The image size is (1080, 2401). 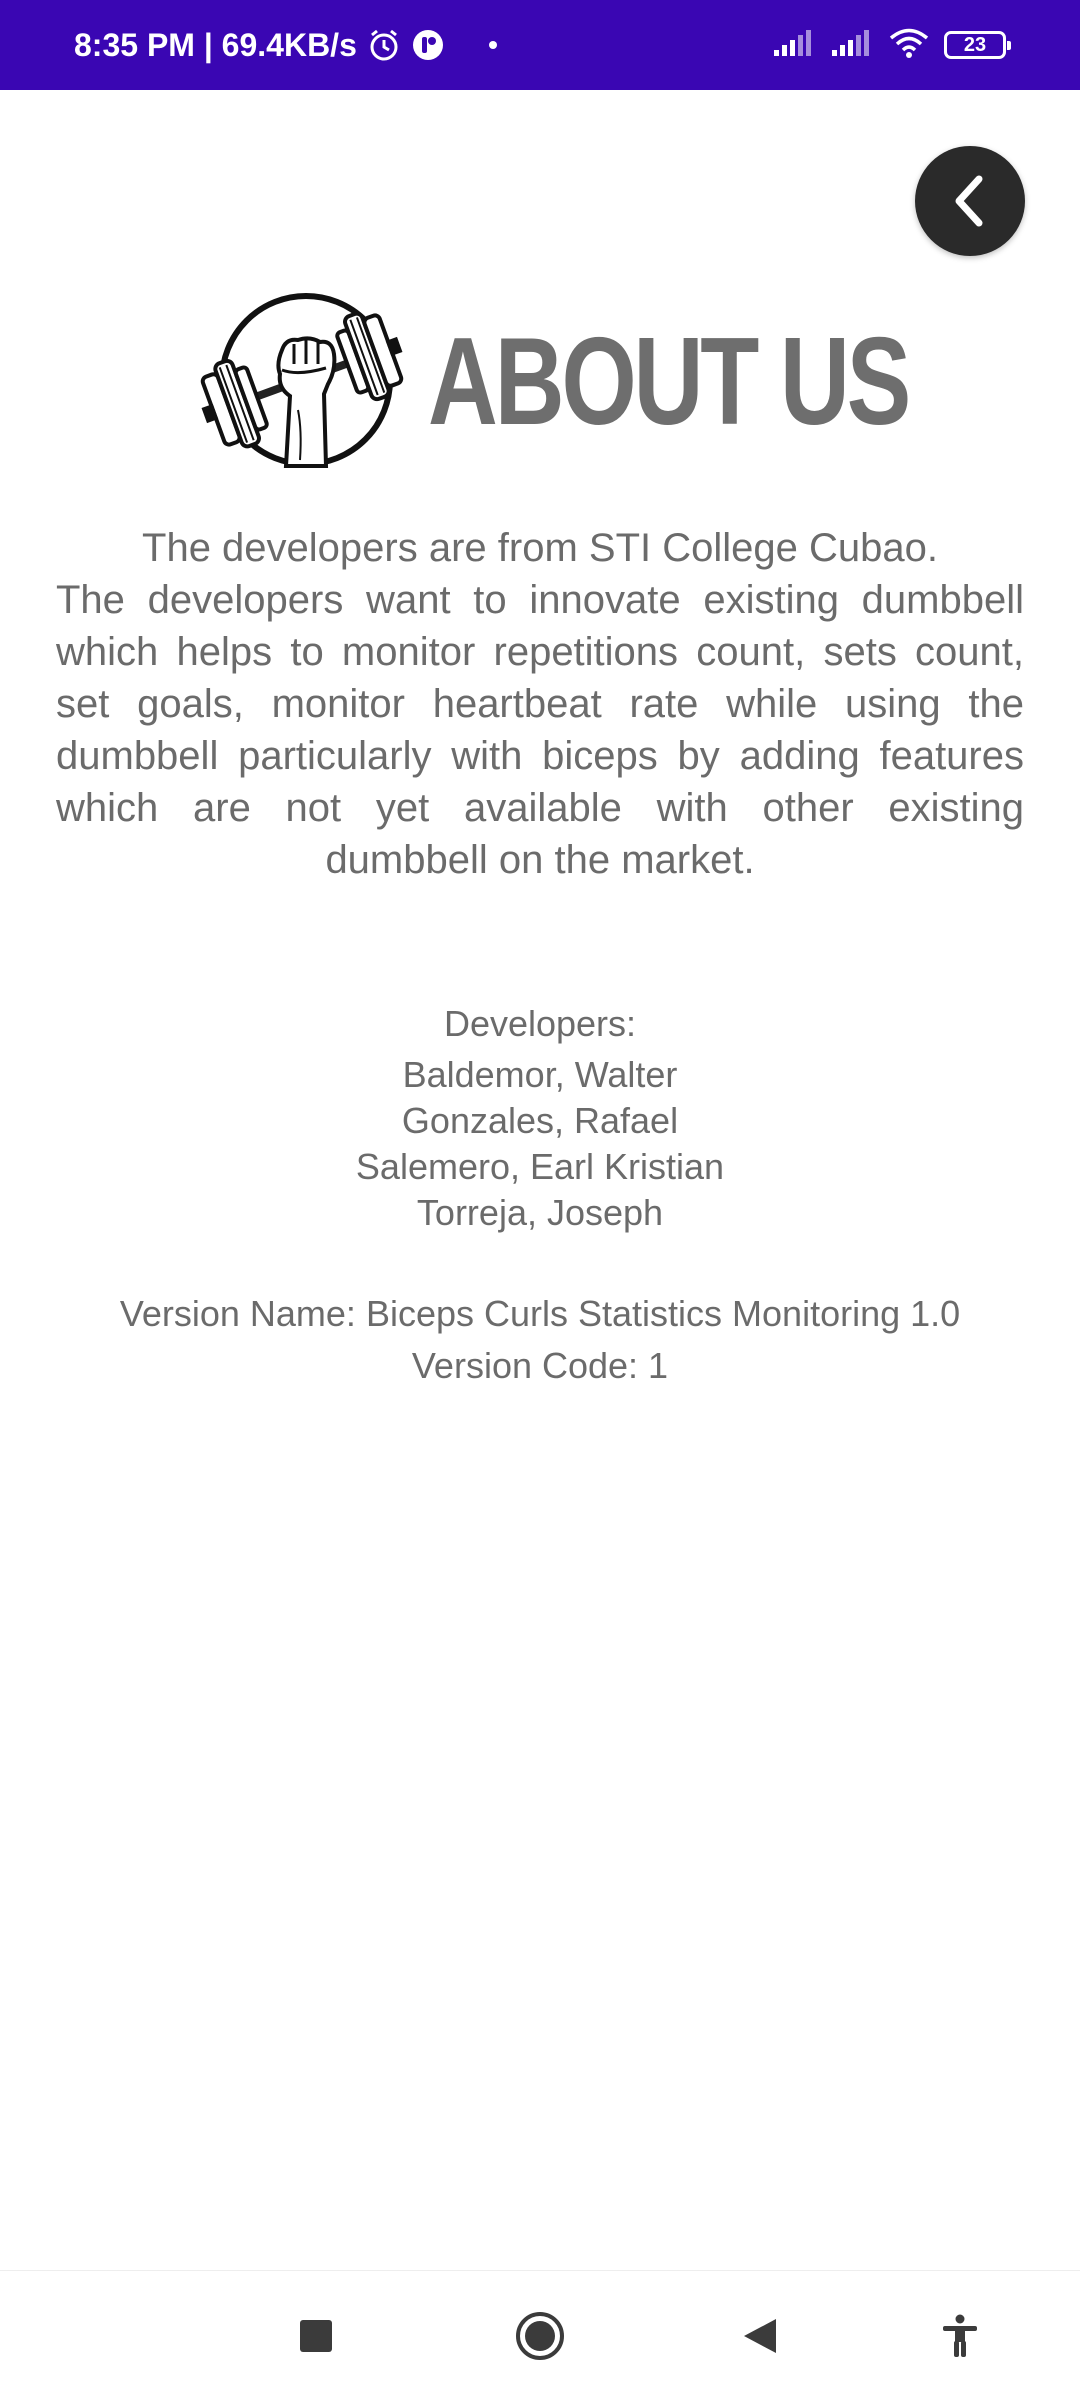 I want to click on home-button, so click(x=540, y=2336).